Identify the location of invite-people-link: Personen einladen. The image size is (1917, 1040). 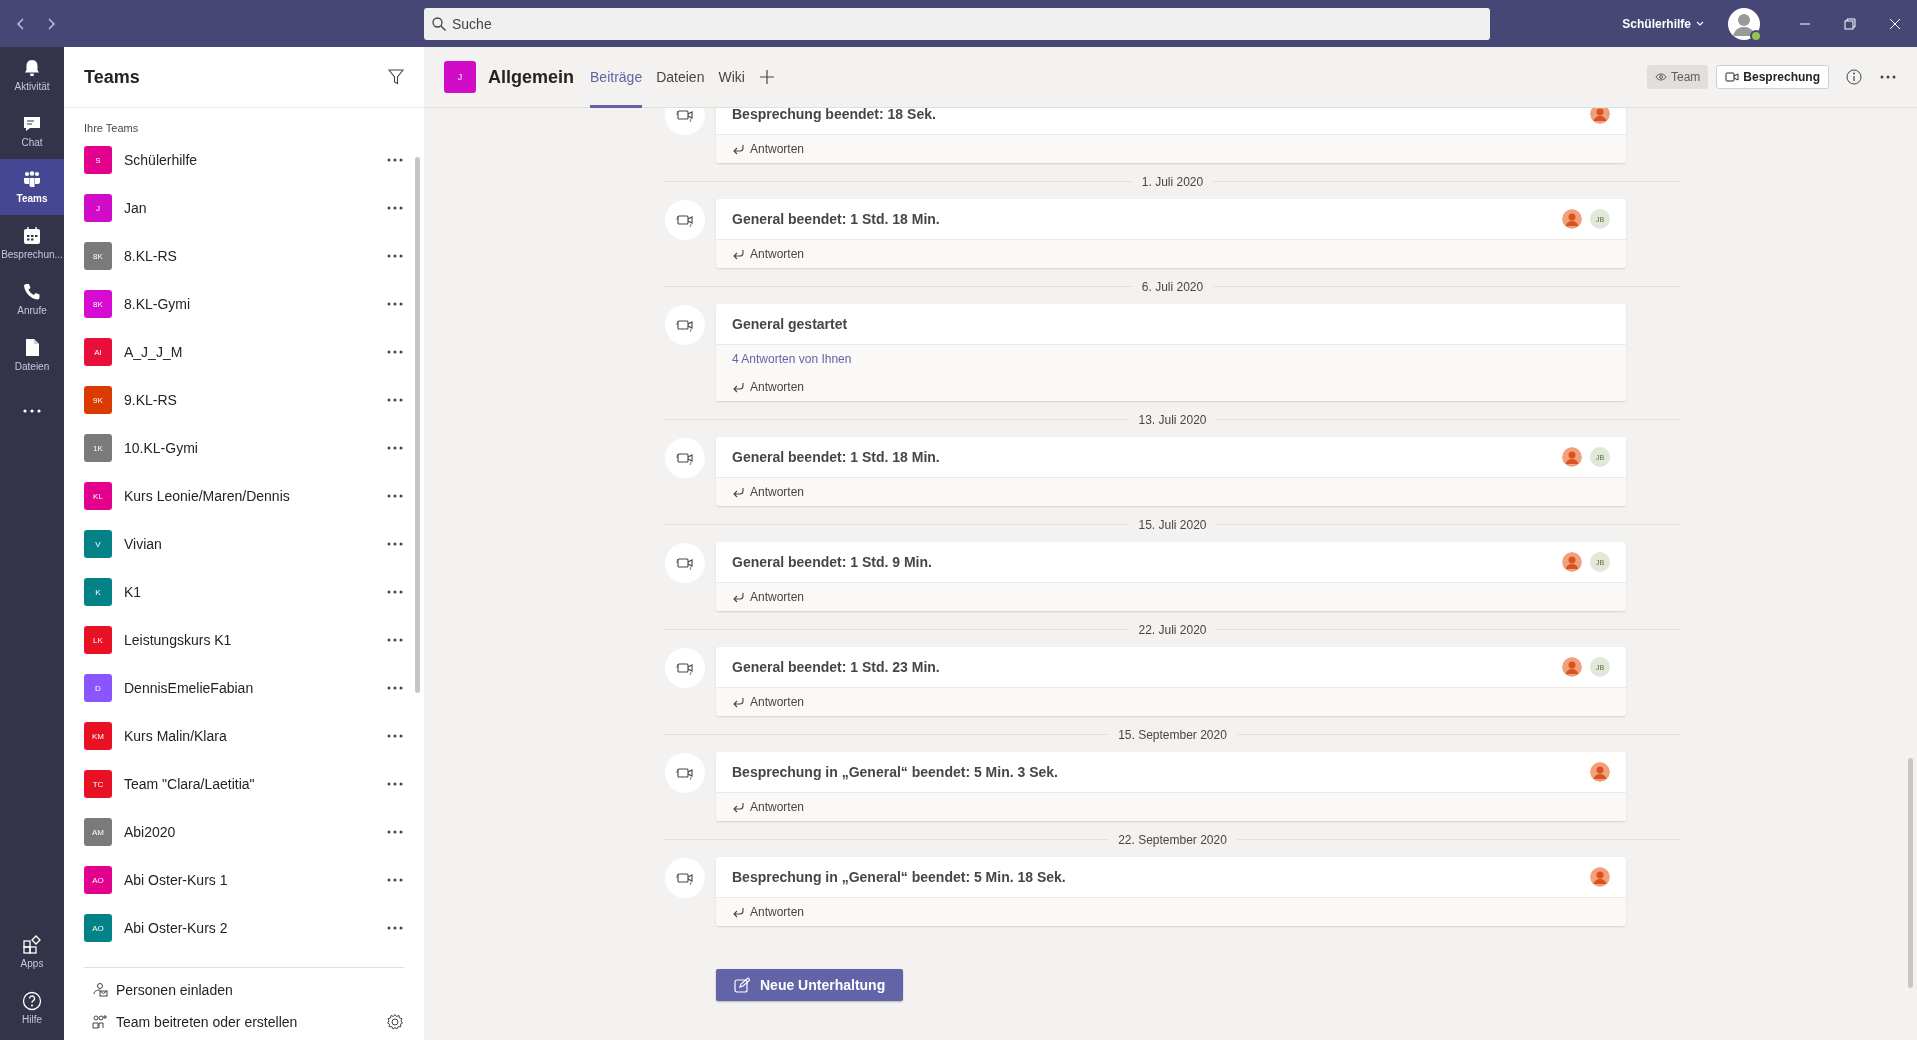
(244, 990).